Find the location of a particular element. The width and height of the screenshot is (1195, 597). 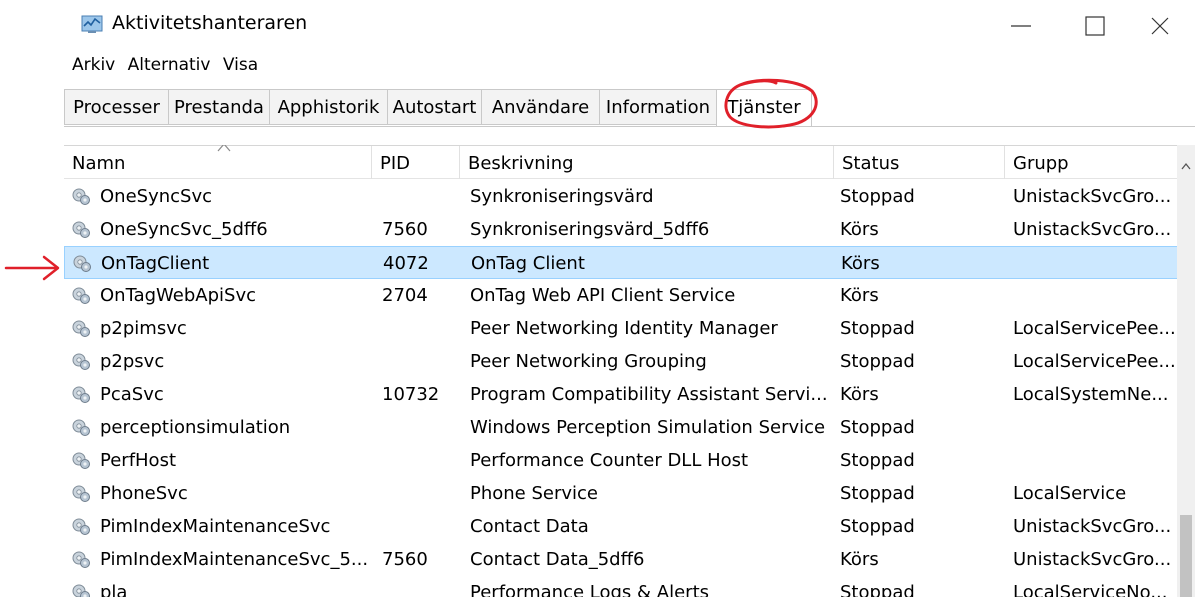

cell-desc: Peer Networking Grouping is located at coordinates (588, 361).